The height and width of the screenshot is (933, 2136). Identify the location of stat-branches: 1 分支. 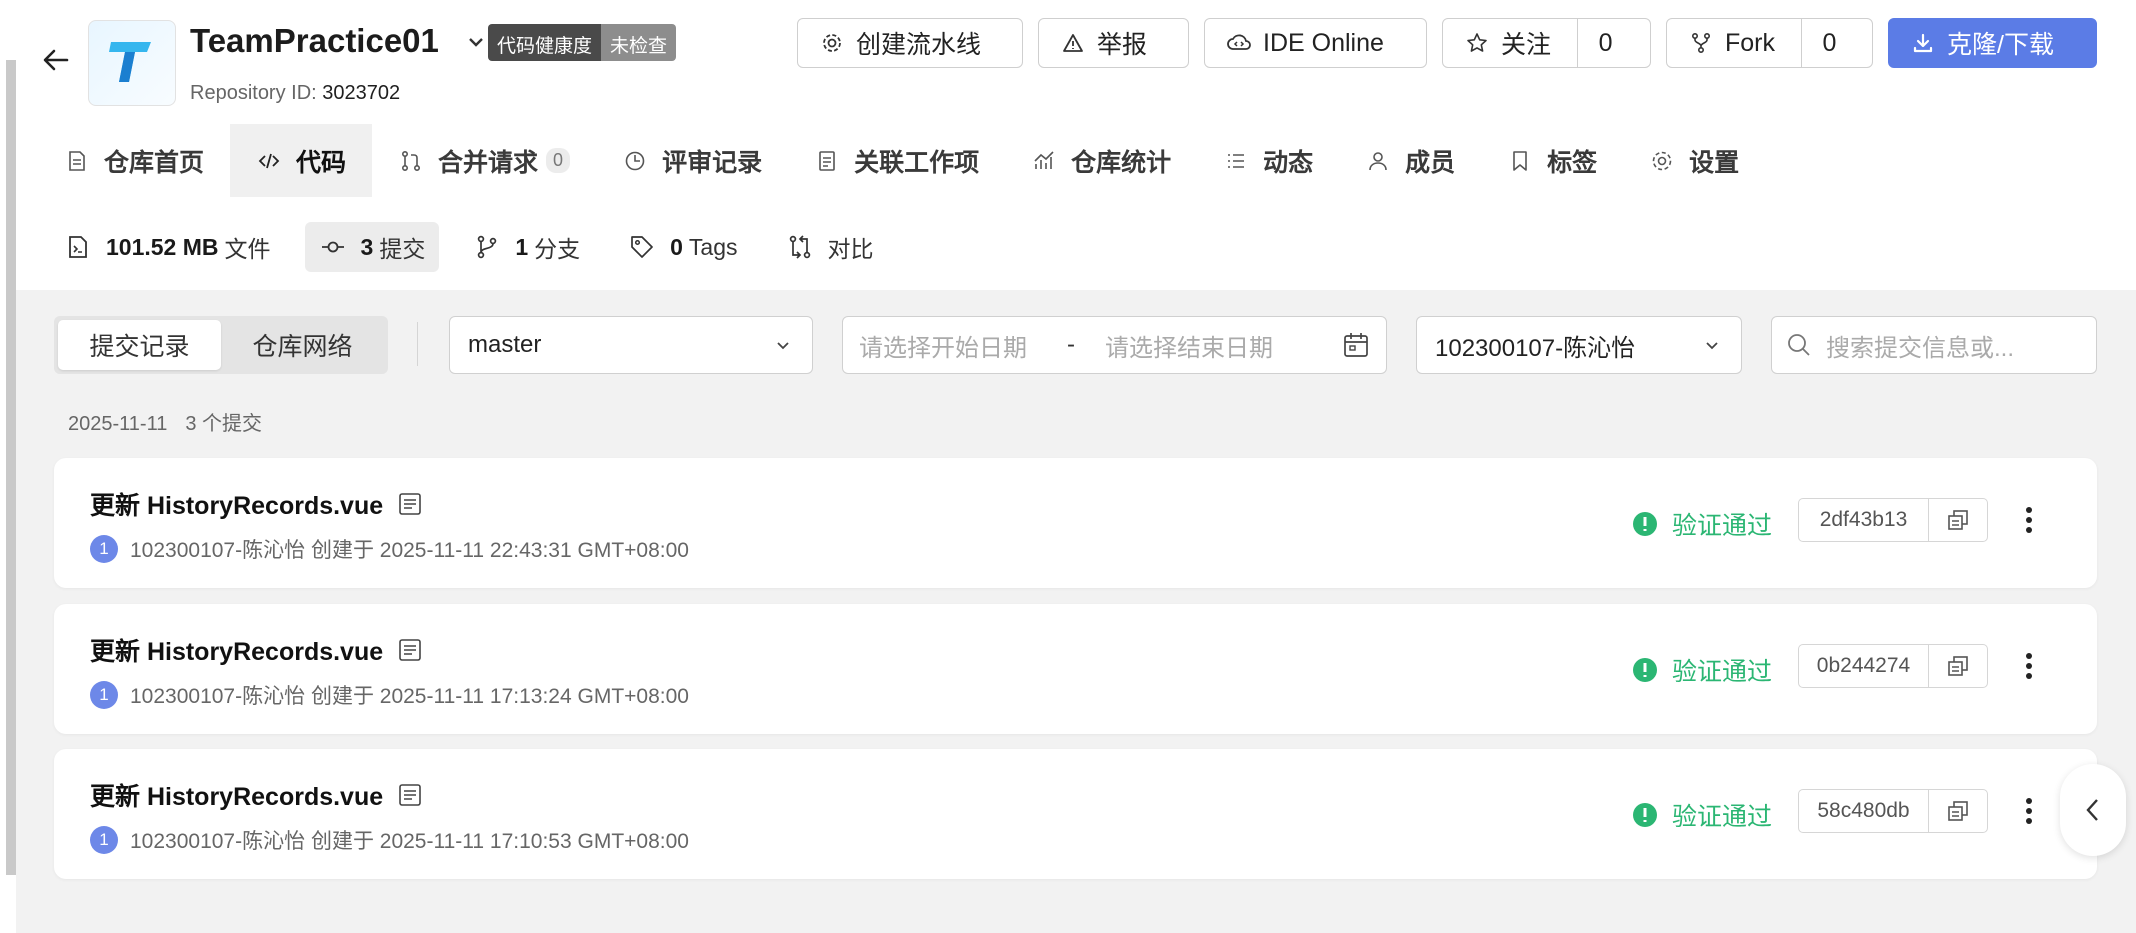
(526, 247).